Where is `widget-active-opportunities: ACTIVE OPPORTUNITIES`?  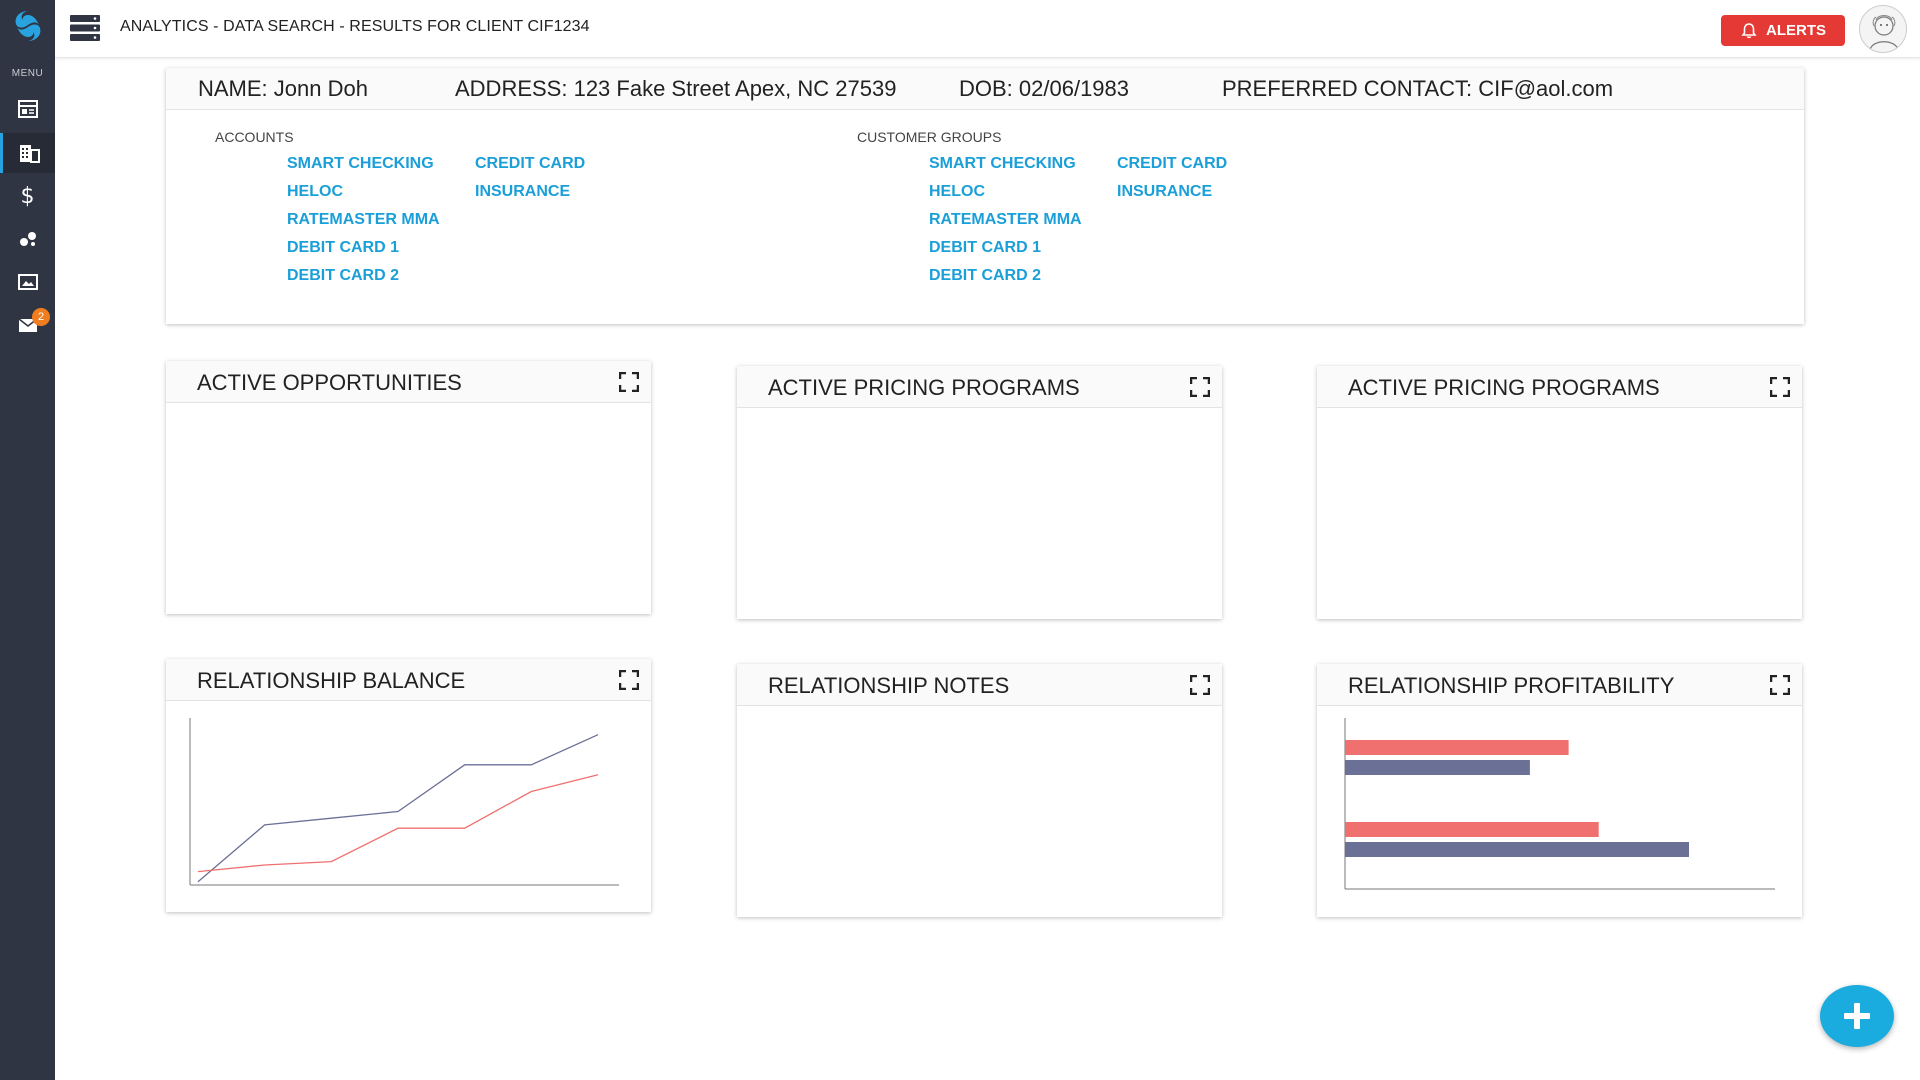
widget-active-opportunities: ACTIVE OPPORTUNITIES is located at coordinates (408, 487).